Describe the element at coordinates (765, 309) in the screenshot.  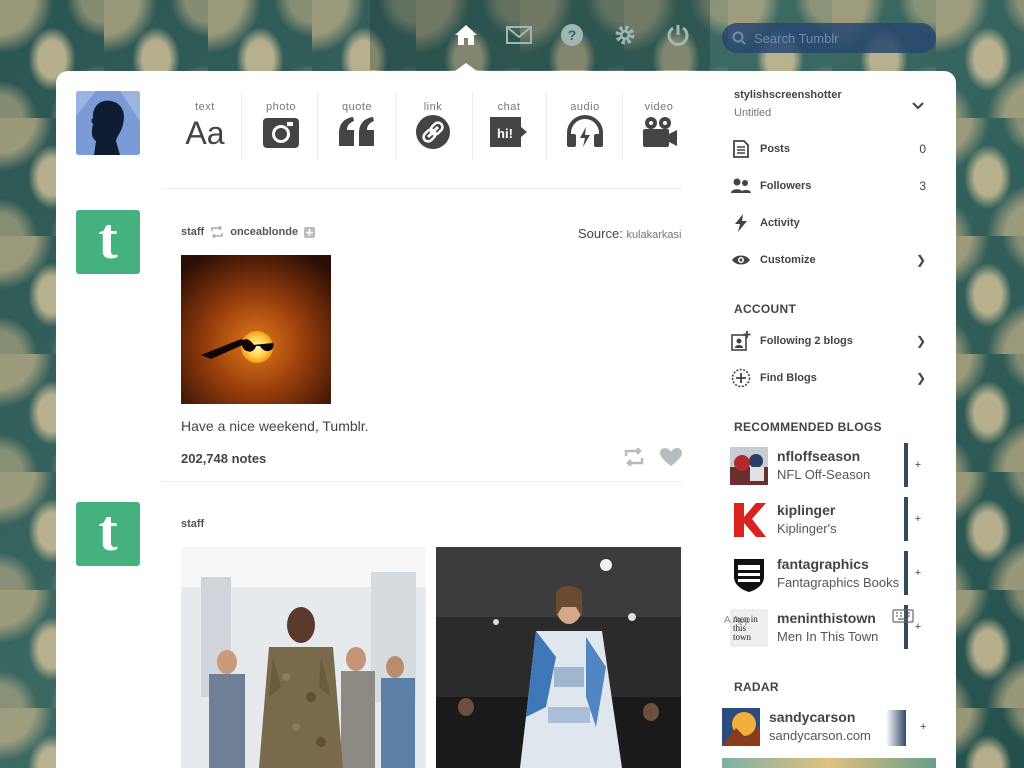
I see `account-section-title: ACCOUNT` at that location.